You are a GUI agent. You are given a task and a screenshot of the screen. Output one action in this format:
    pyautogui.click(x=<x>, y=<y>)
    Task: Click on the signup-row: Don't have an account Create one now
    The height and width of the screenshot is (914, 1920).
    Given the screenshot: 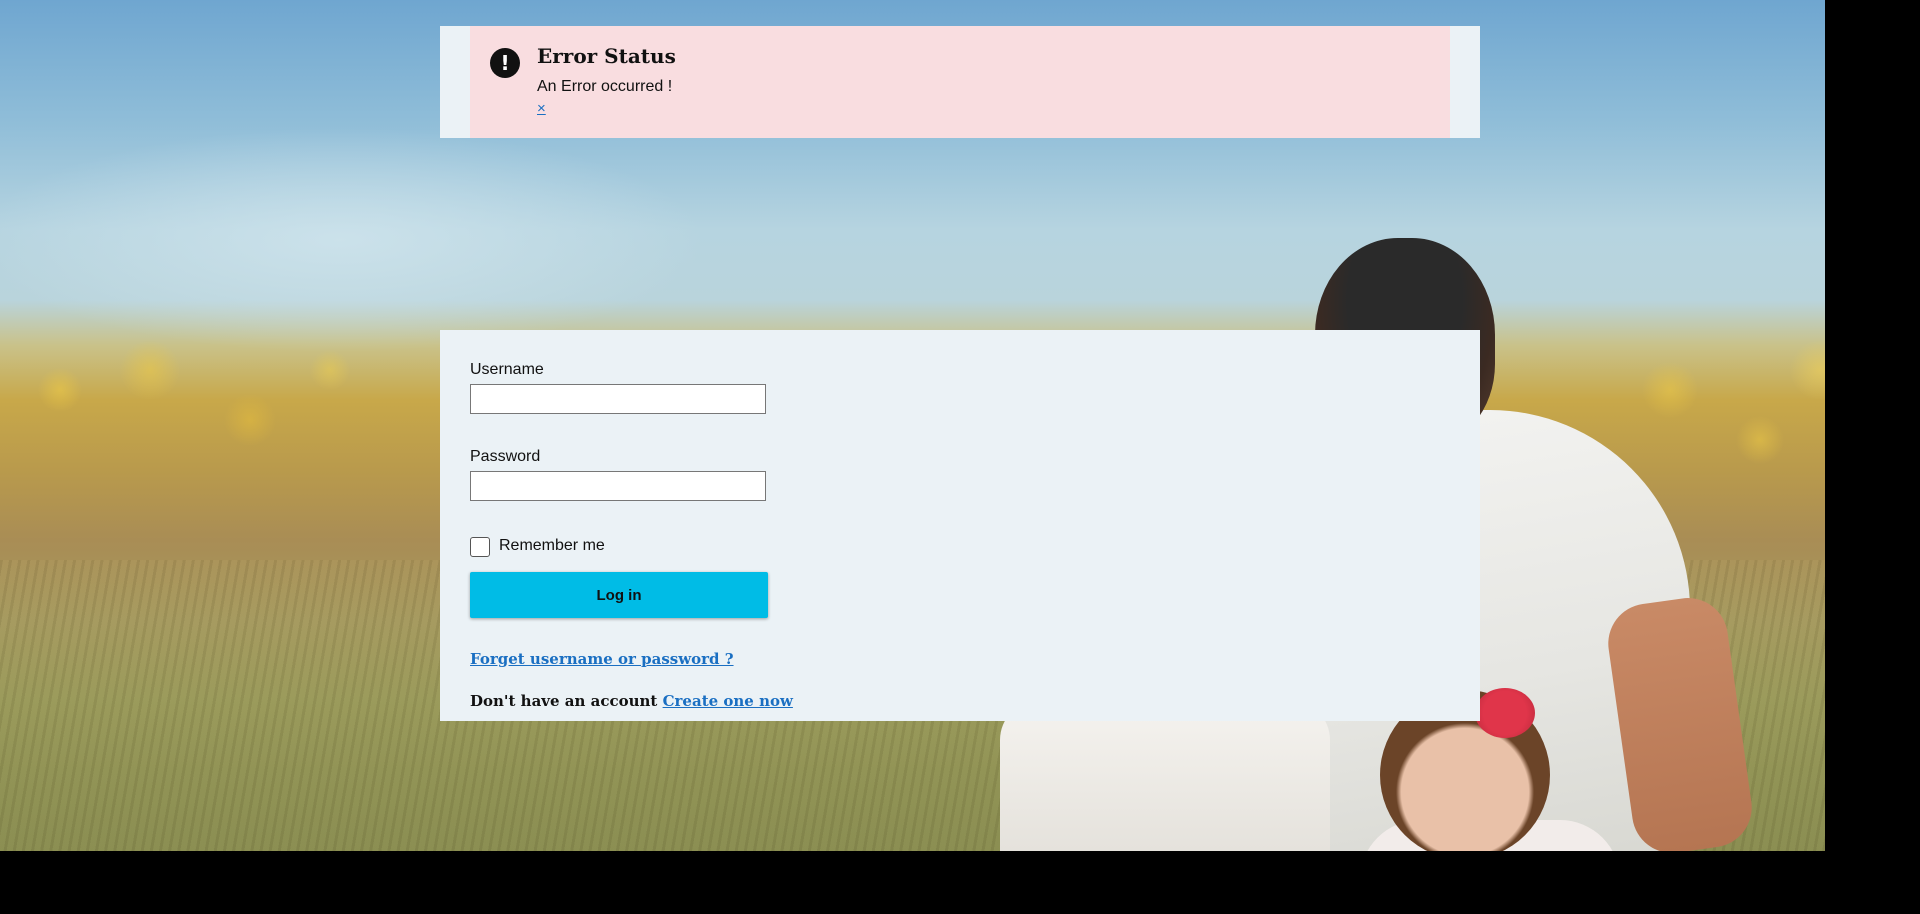 What is the action you would take?
    pyautogui.click(x=631, y=701)
    